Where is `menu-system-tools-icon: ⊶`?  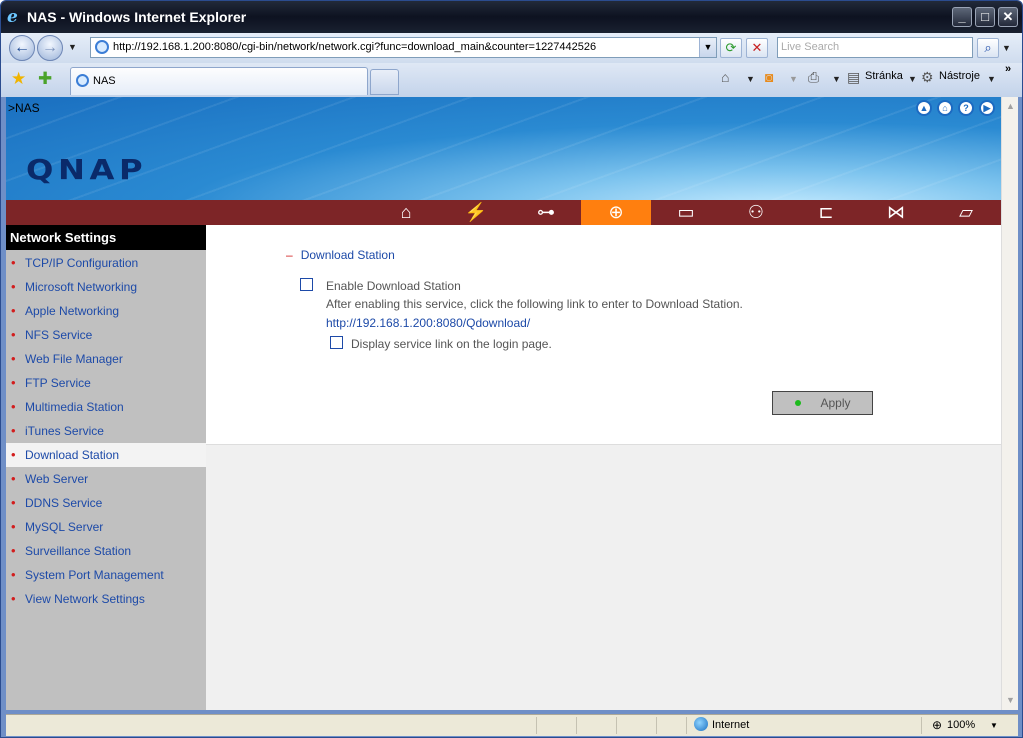
menu-system-tools-icon: ⊶ is located at coordinates (546, 212).